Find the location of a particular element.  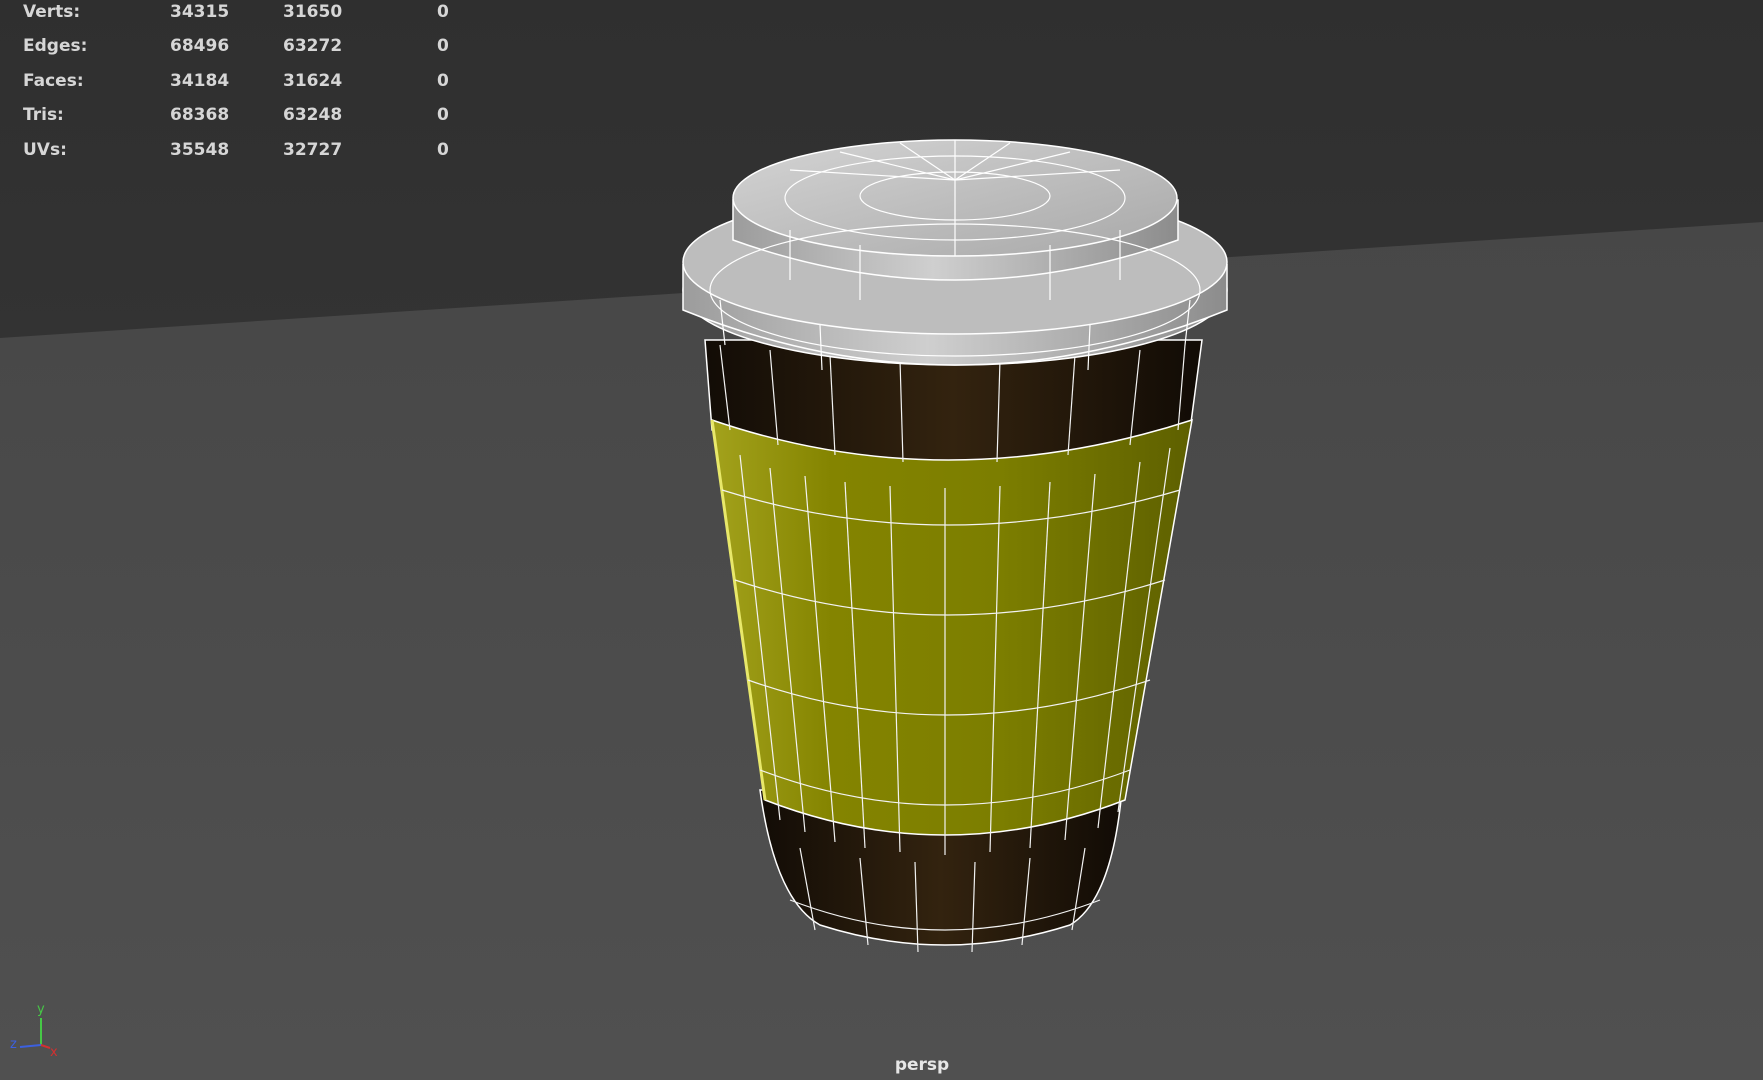

stats-label: Verts: is located at coordinates (52, 12).